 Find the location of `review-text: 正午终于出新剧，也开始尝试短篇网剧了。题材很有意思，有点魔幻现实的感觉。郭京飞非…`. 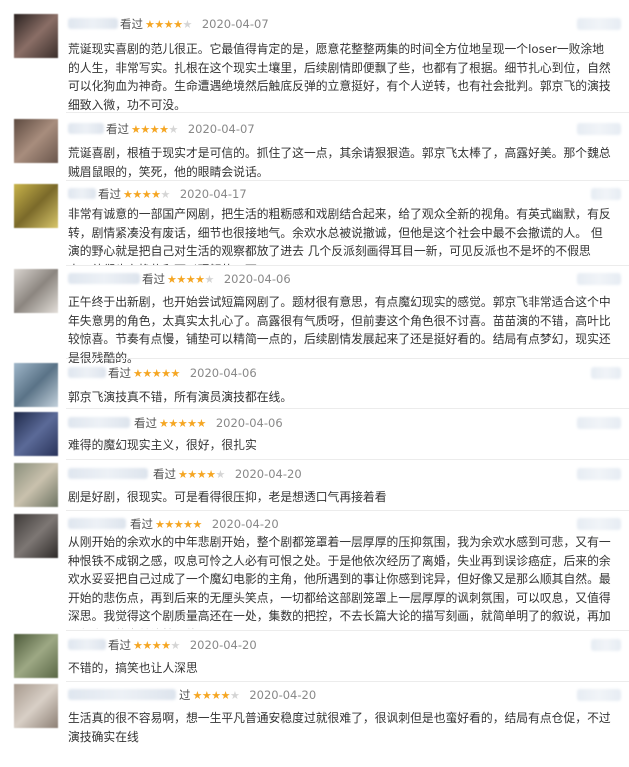

review-text: 正午终于出新剧，也开始尝试短篇网剧了。题材很有意思，有点魔幻现实的感觉。郭京飞非… is located at coordinates (339, 330).